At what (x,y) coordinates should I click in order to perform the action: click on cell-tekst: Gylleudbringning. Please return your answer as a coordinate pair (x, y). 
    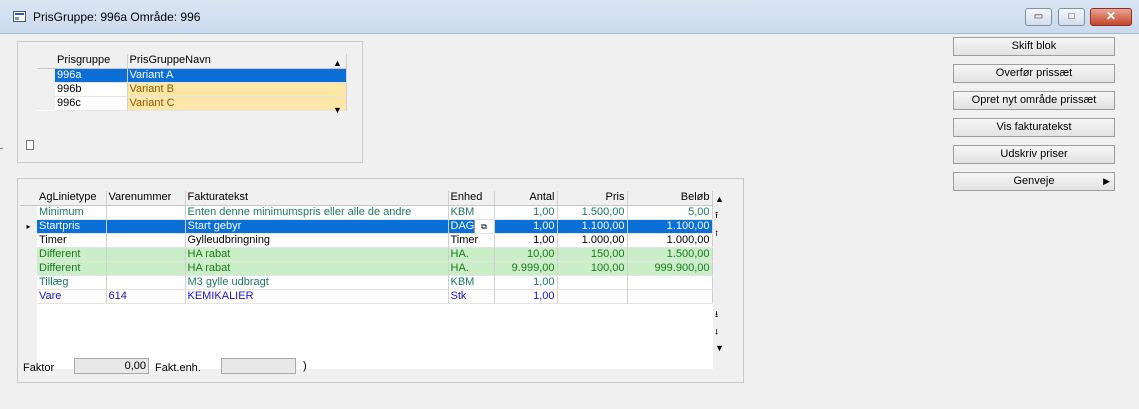
    Looking at the image, I should click on (317, 240).